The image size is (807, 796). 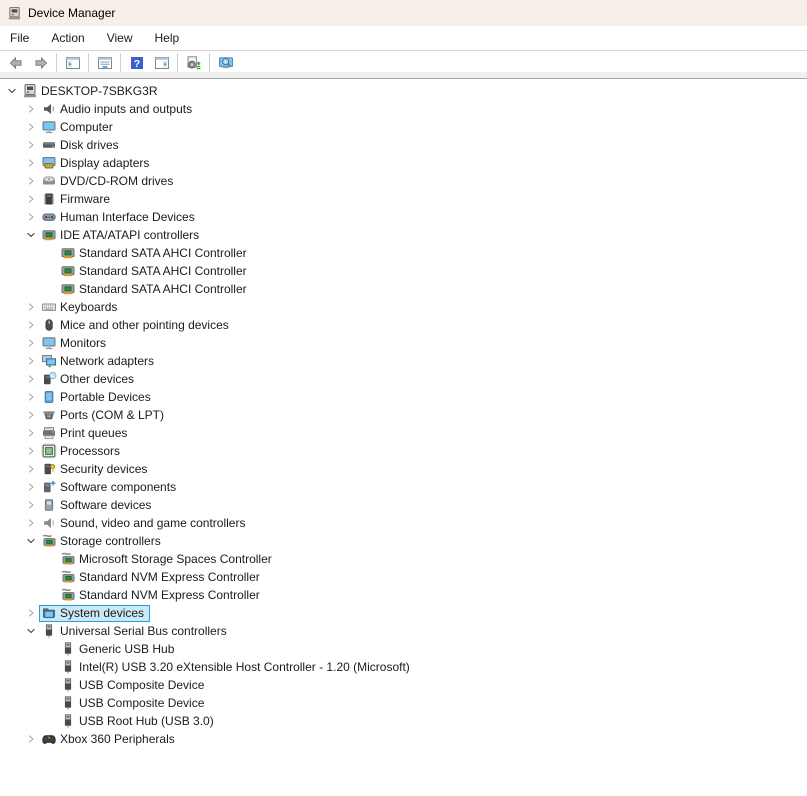 What do you see at coordinates (15, 62) in the screenshot?
I see `back-button` at bounding box center [15, 62].